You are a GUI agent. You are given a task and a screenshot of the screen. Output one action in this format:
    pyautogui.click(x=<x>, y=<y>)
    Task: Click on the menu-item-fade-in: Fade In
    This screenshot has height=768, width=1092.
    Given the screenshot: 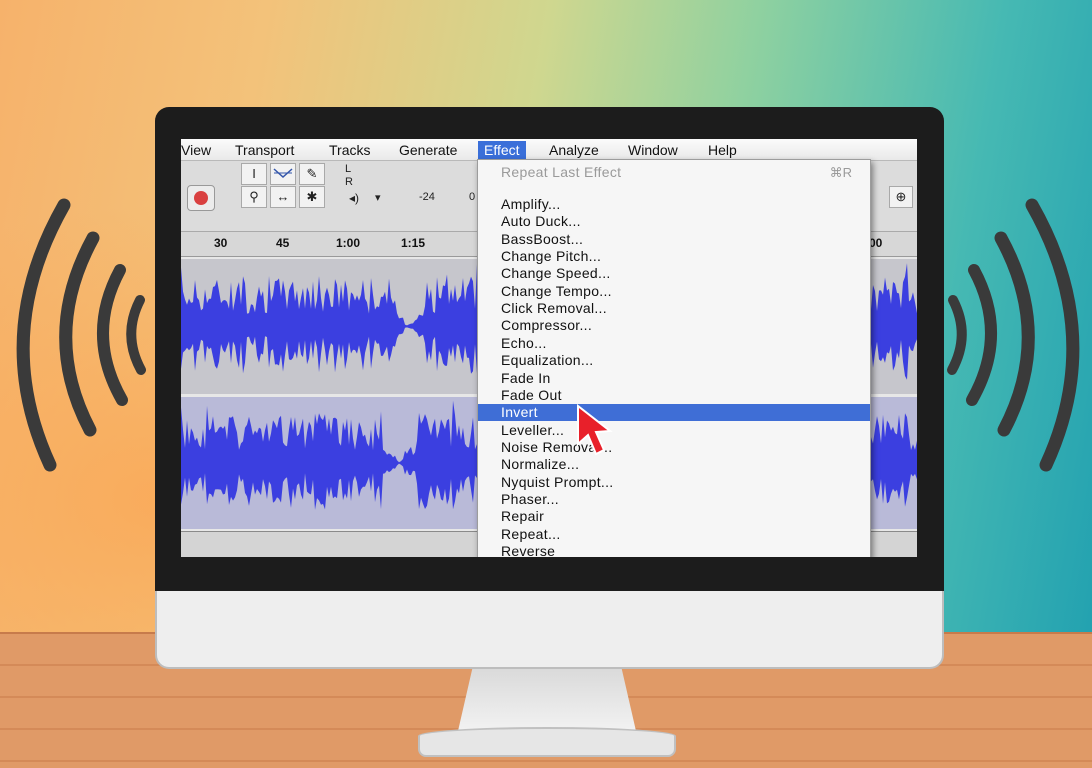 What is the action you would take?
    pyautogui.click(x=674, y=378)
    